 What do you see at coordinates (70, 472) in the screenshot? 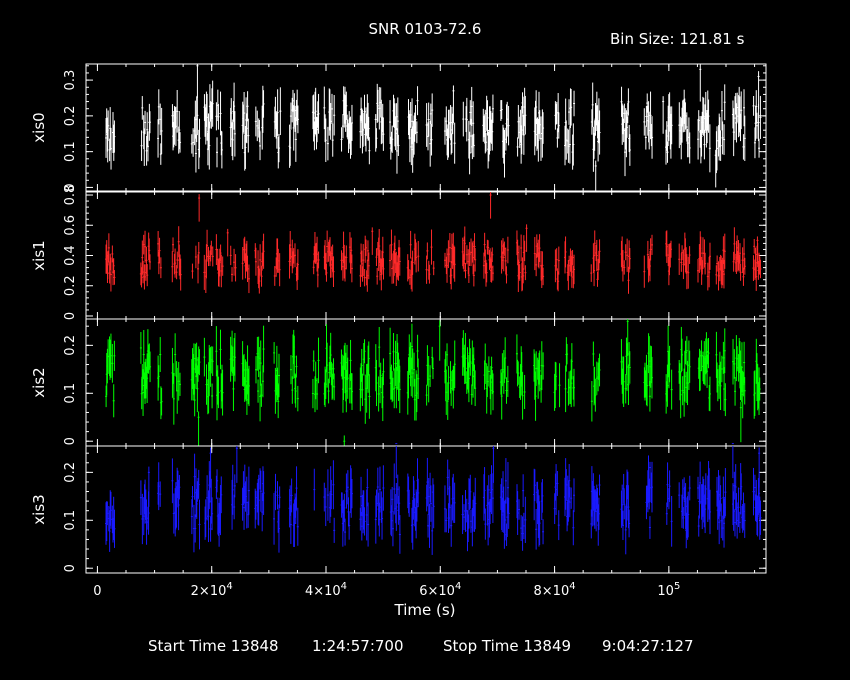
I see `y-tick-label: 0.2` at bounding box center [70, 472].